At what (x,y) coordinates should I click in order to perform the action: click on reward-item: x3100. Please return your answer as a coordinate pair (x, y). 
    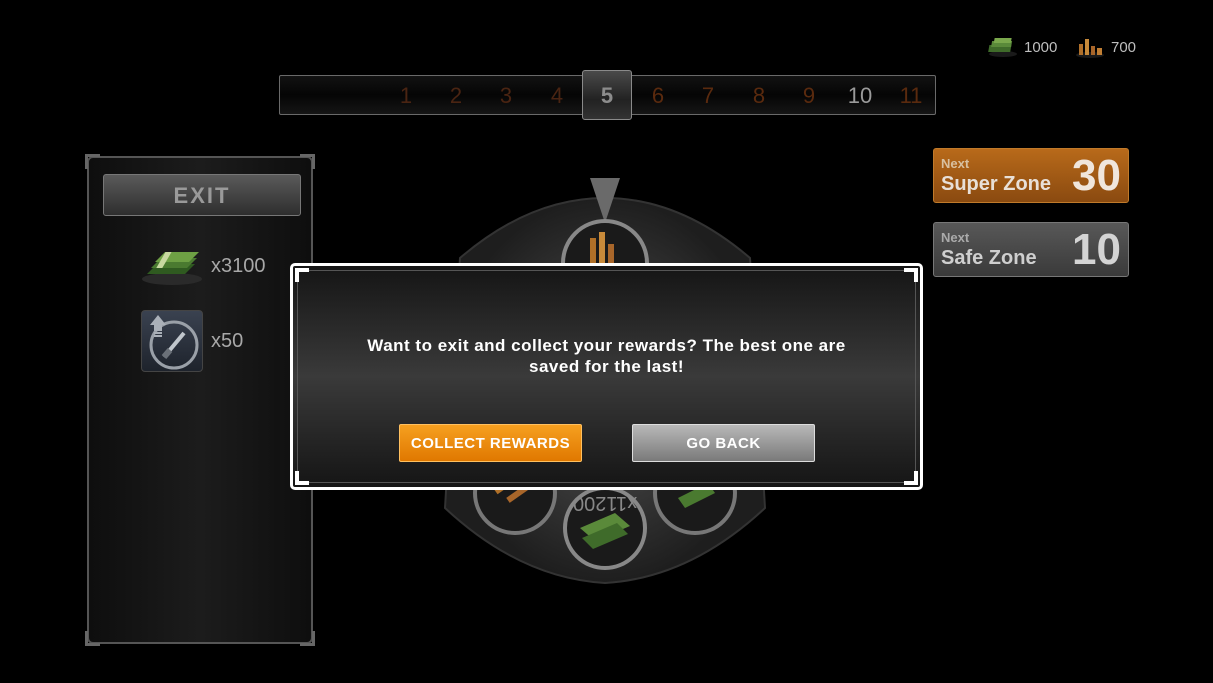
    Looking at the image, I should click on (203, 266).